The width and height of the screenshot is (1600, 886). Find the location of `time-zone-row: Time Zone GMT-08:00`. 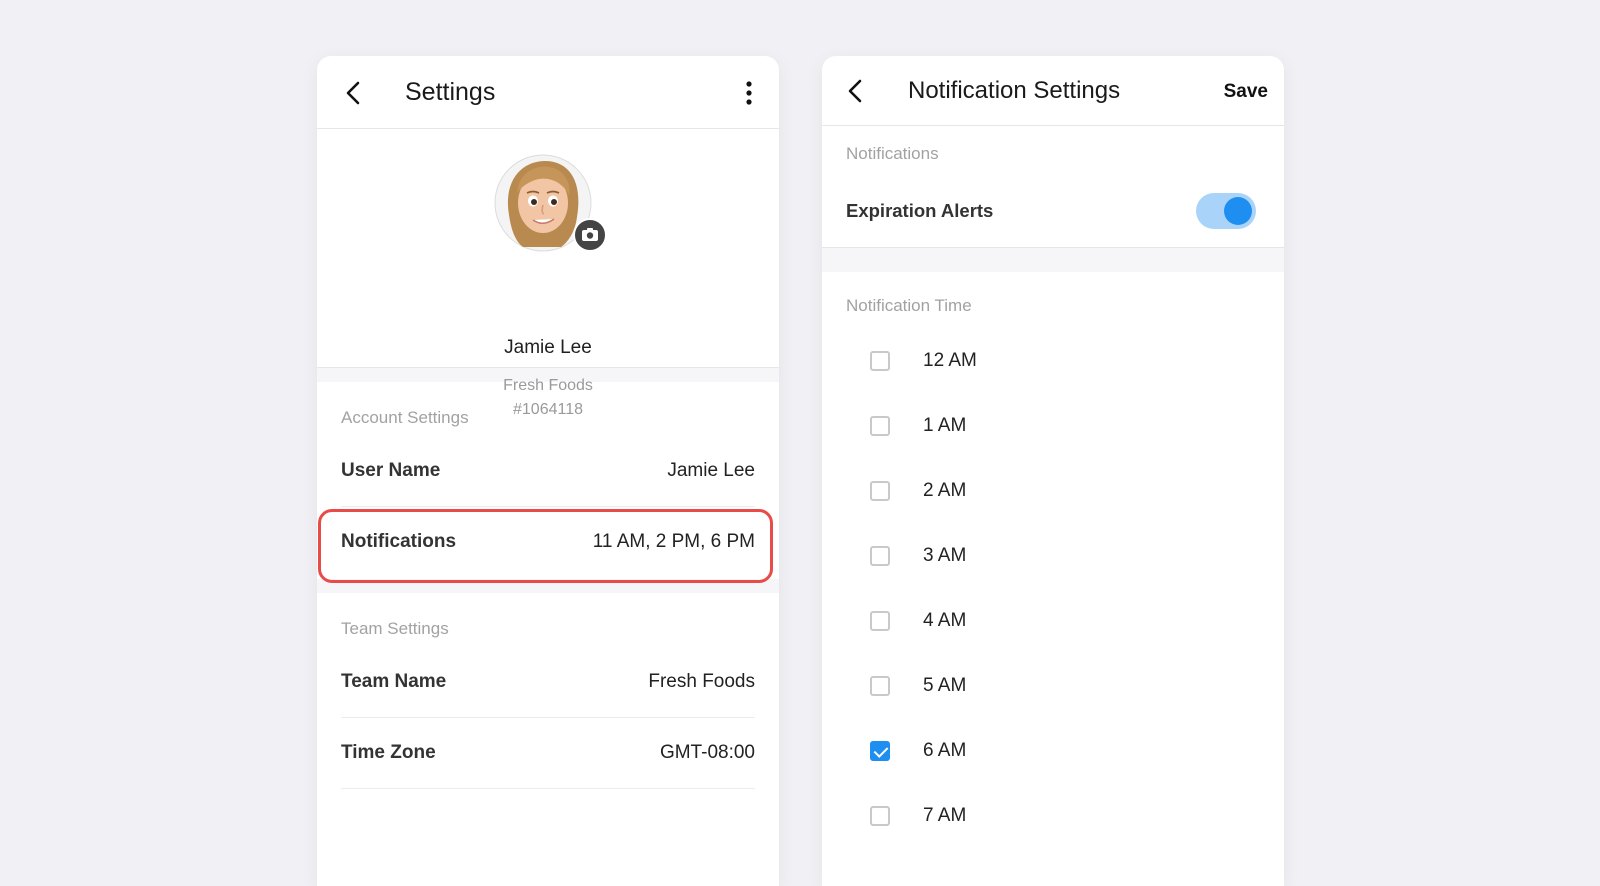

time-zone-row: Time Zone GMT-08:00 is located at coordinates (548, 753).